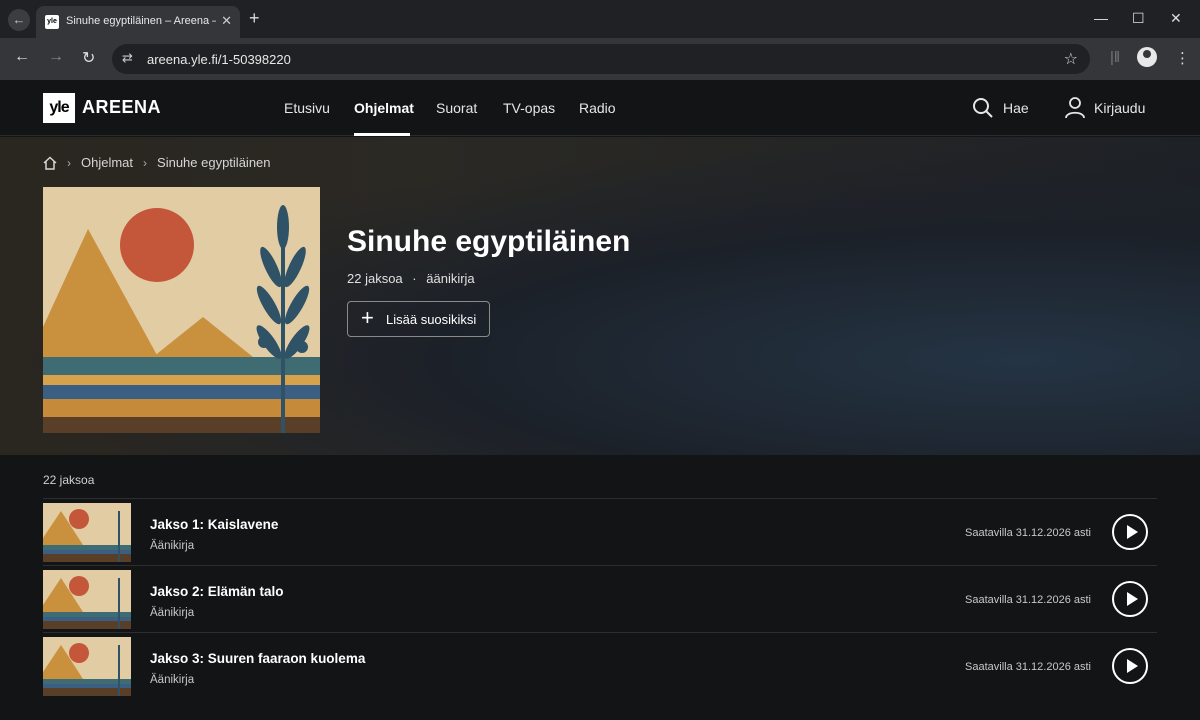 This screenshot has width=1200, height=720. Describe the element at coordinates (1119, 108) in the screenshot. I see `login-label: Kirjaudu` at that location.